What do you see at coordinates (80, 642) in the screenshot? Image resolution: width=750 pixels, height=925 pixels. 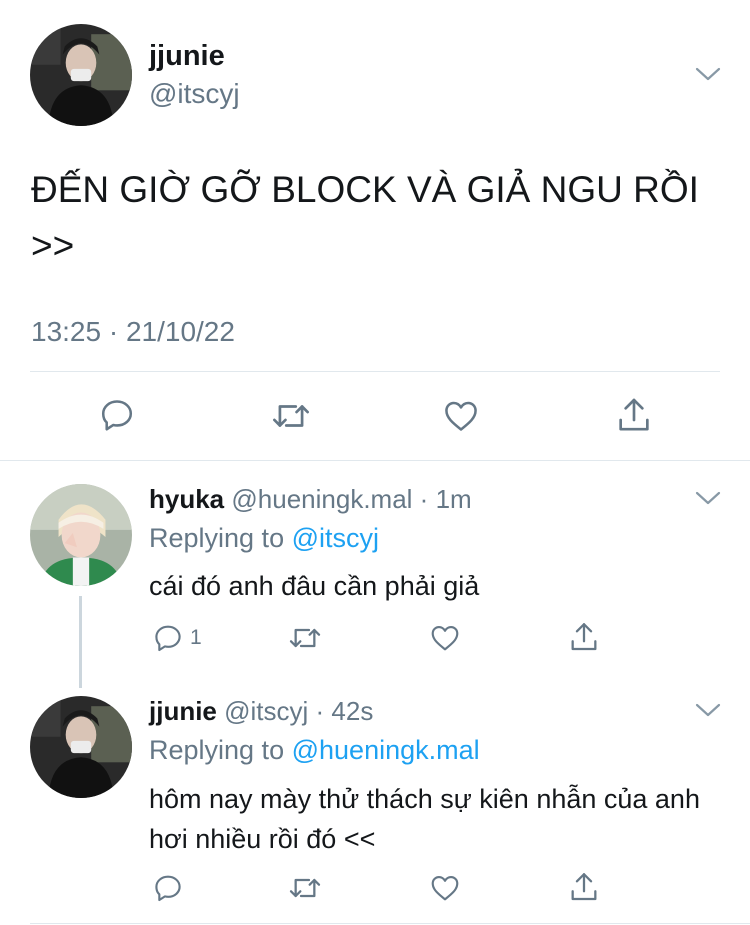 I see `thread-line` at bounding box center [80, 642].